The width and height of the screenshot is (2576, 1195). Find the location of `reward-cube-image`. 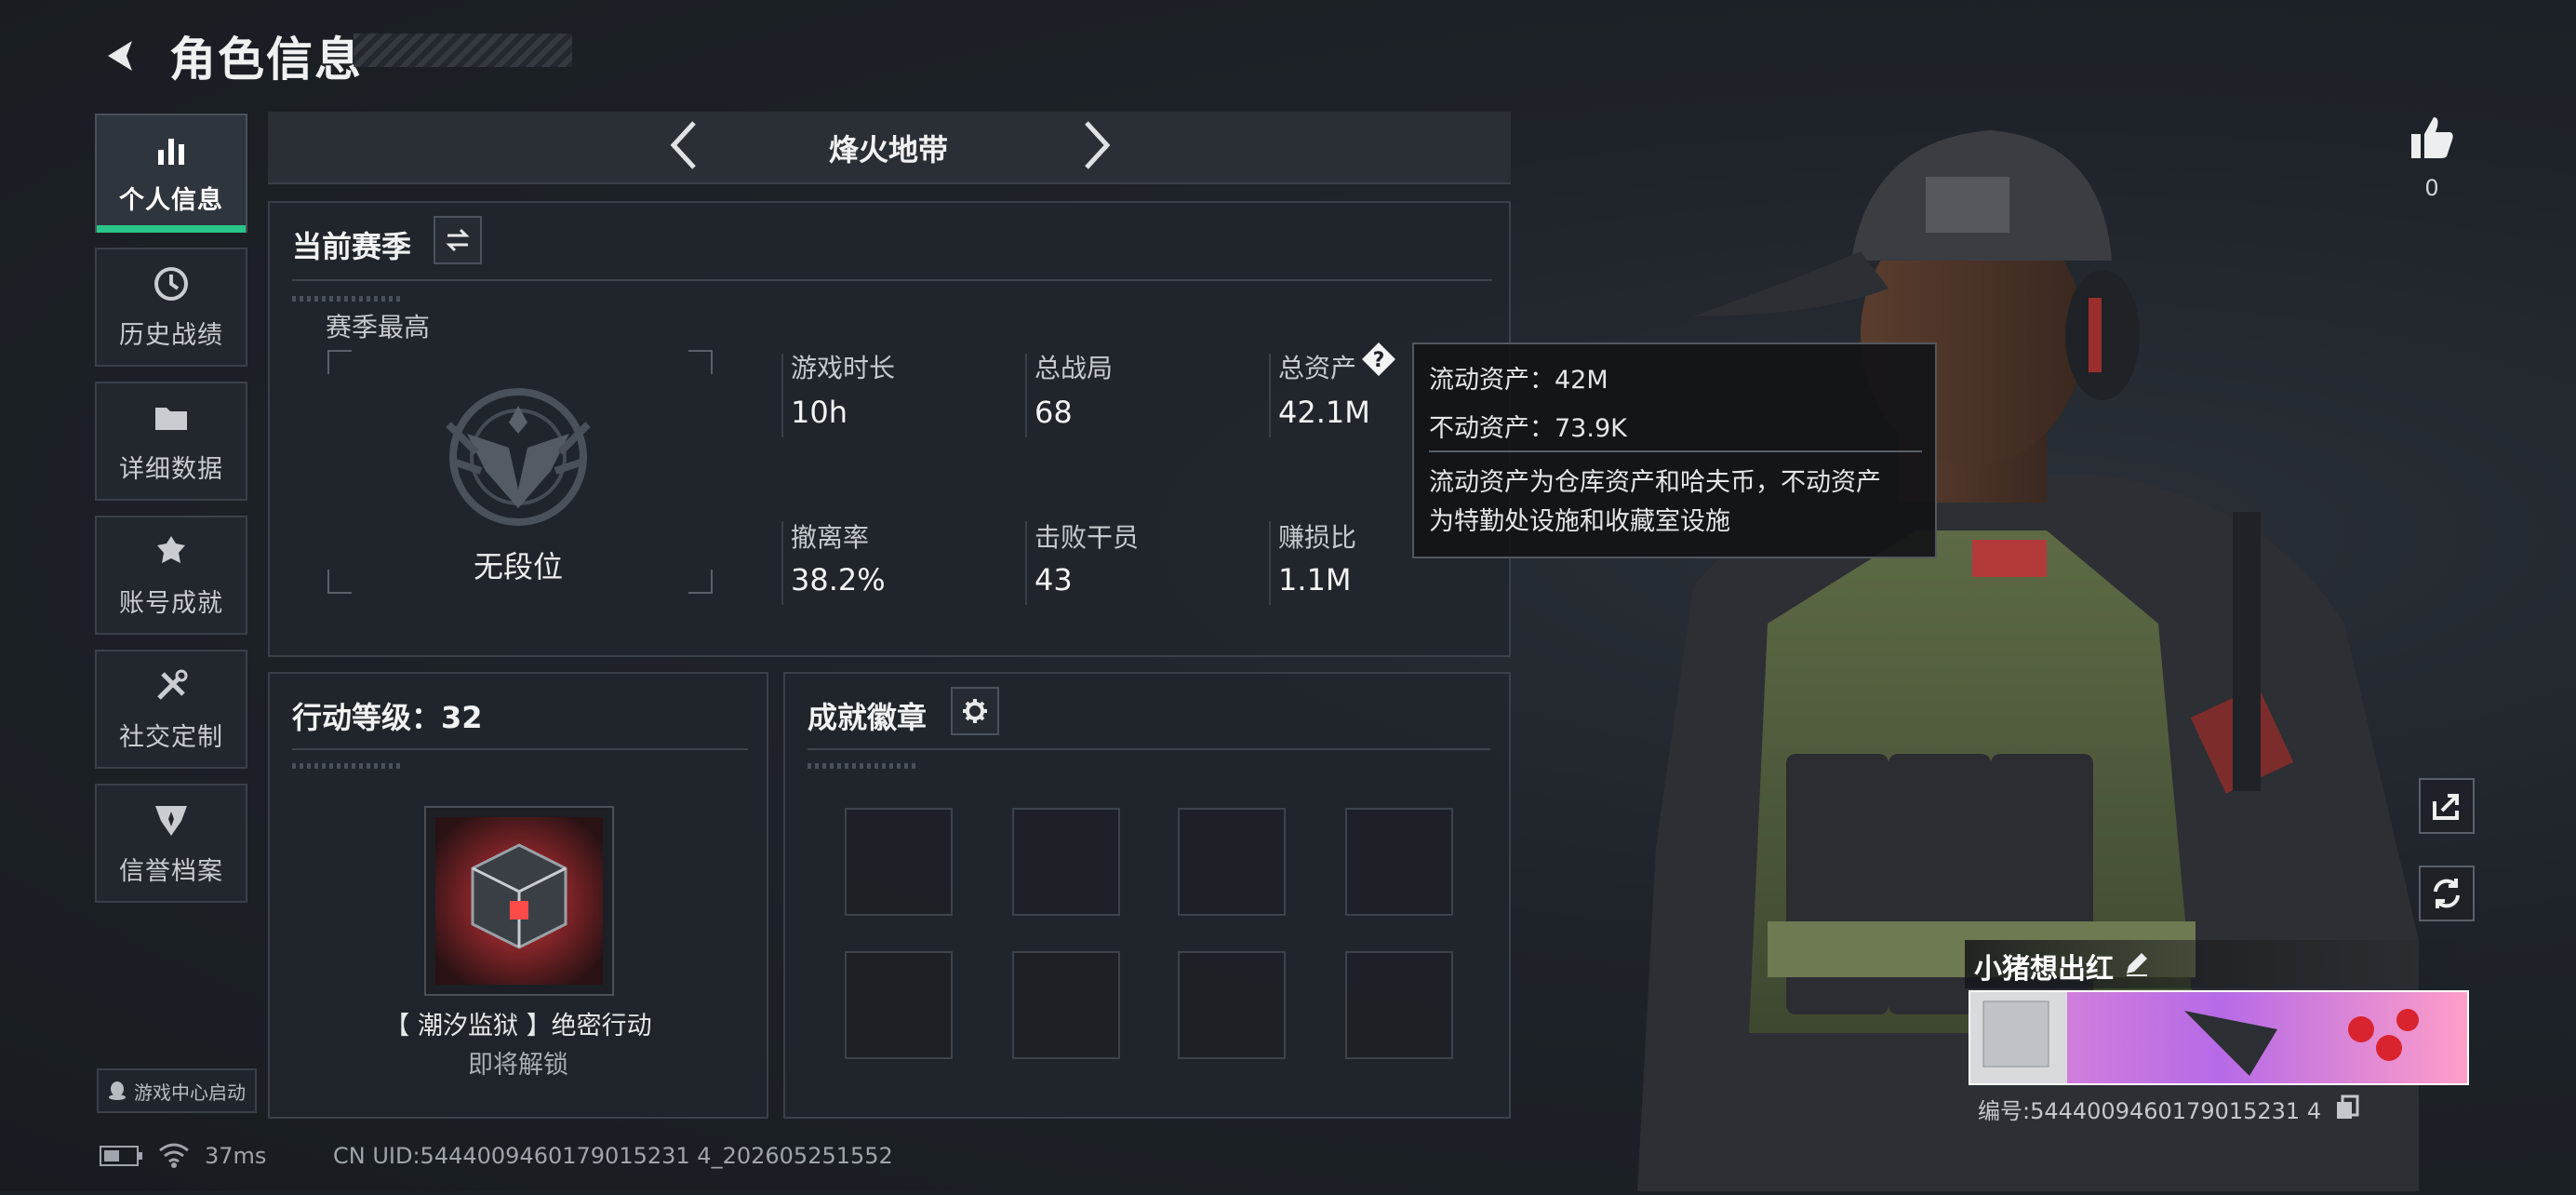

reward-cube-image is located at coordinates (519, 901).